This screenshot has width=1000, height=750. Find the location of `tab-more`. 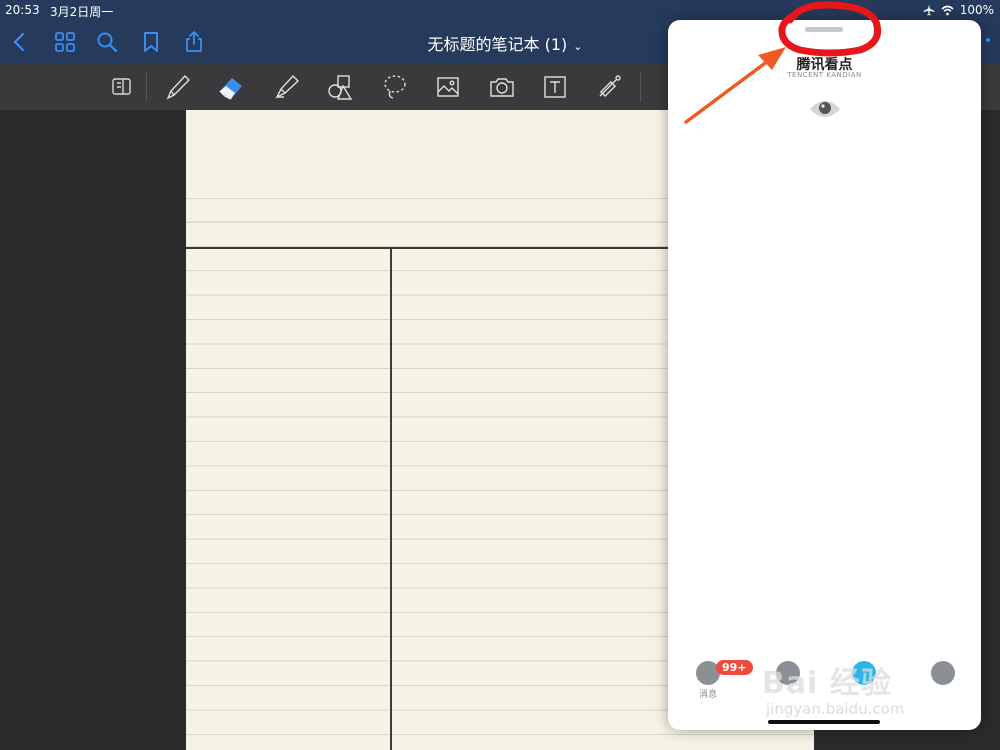

tab-more is located at coordinates (943, 683).